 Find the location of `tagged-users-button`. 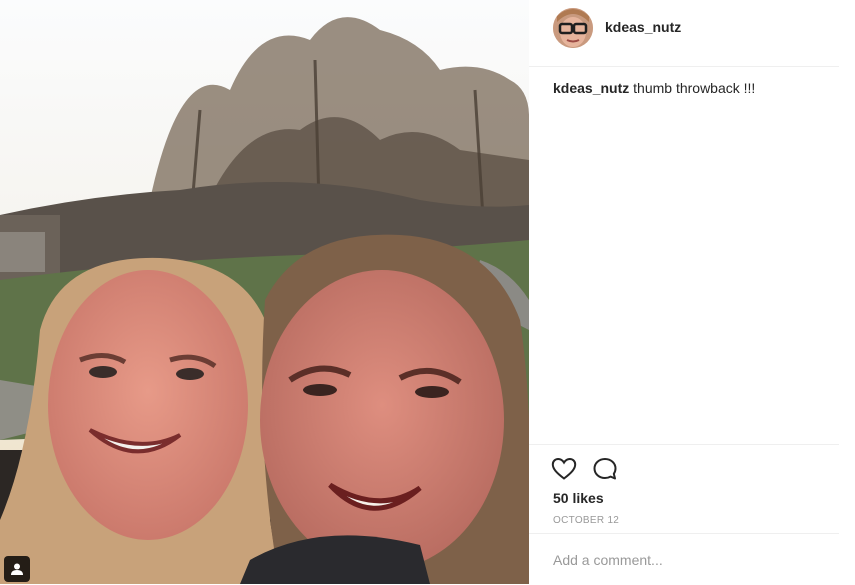

tagged-users-button is located at coordinates (17, 569).